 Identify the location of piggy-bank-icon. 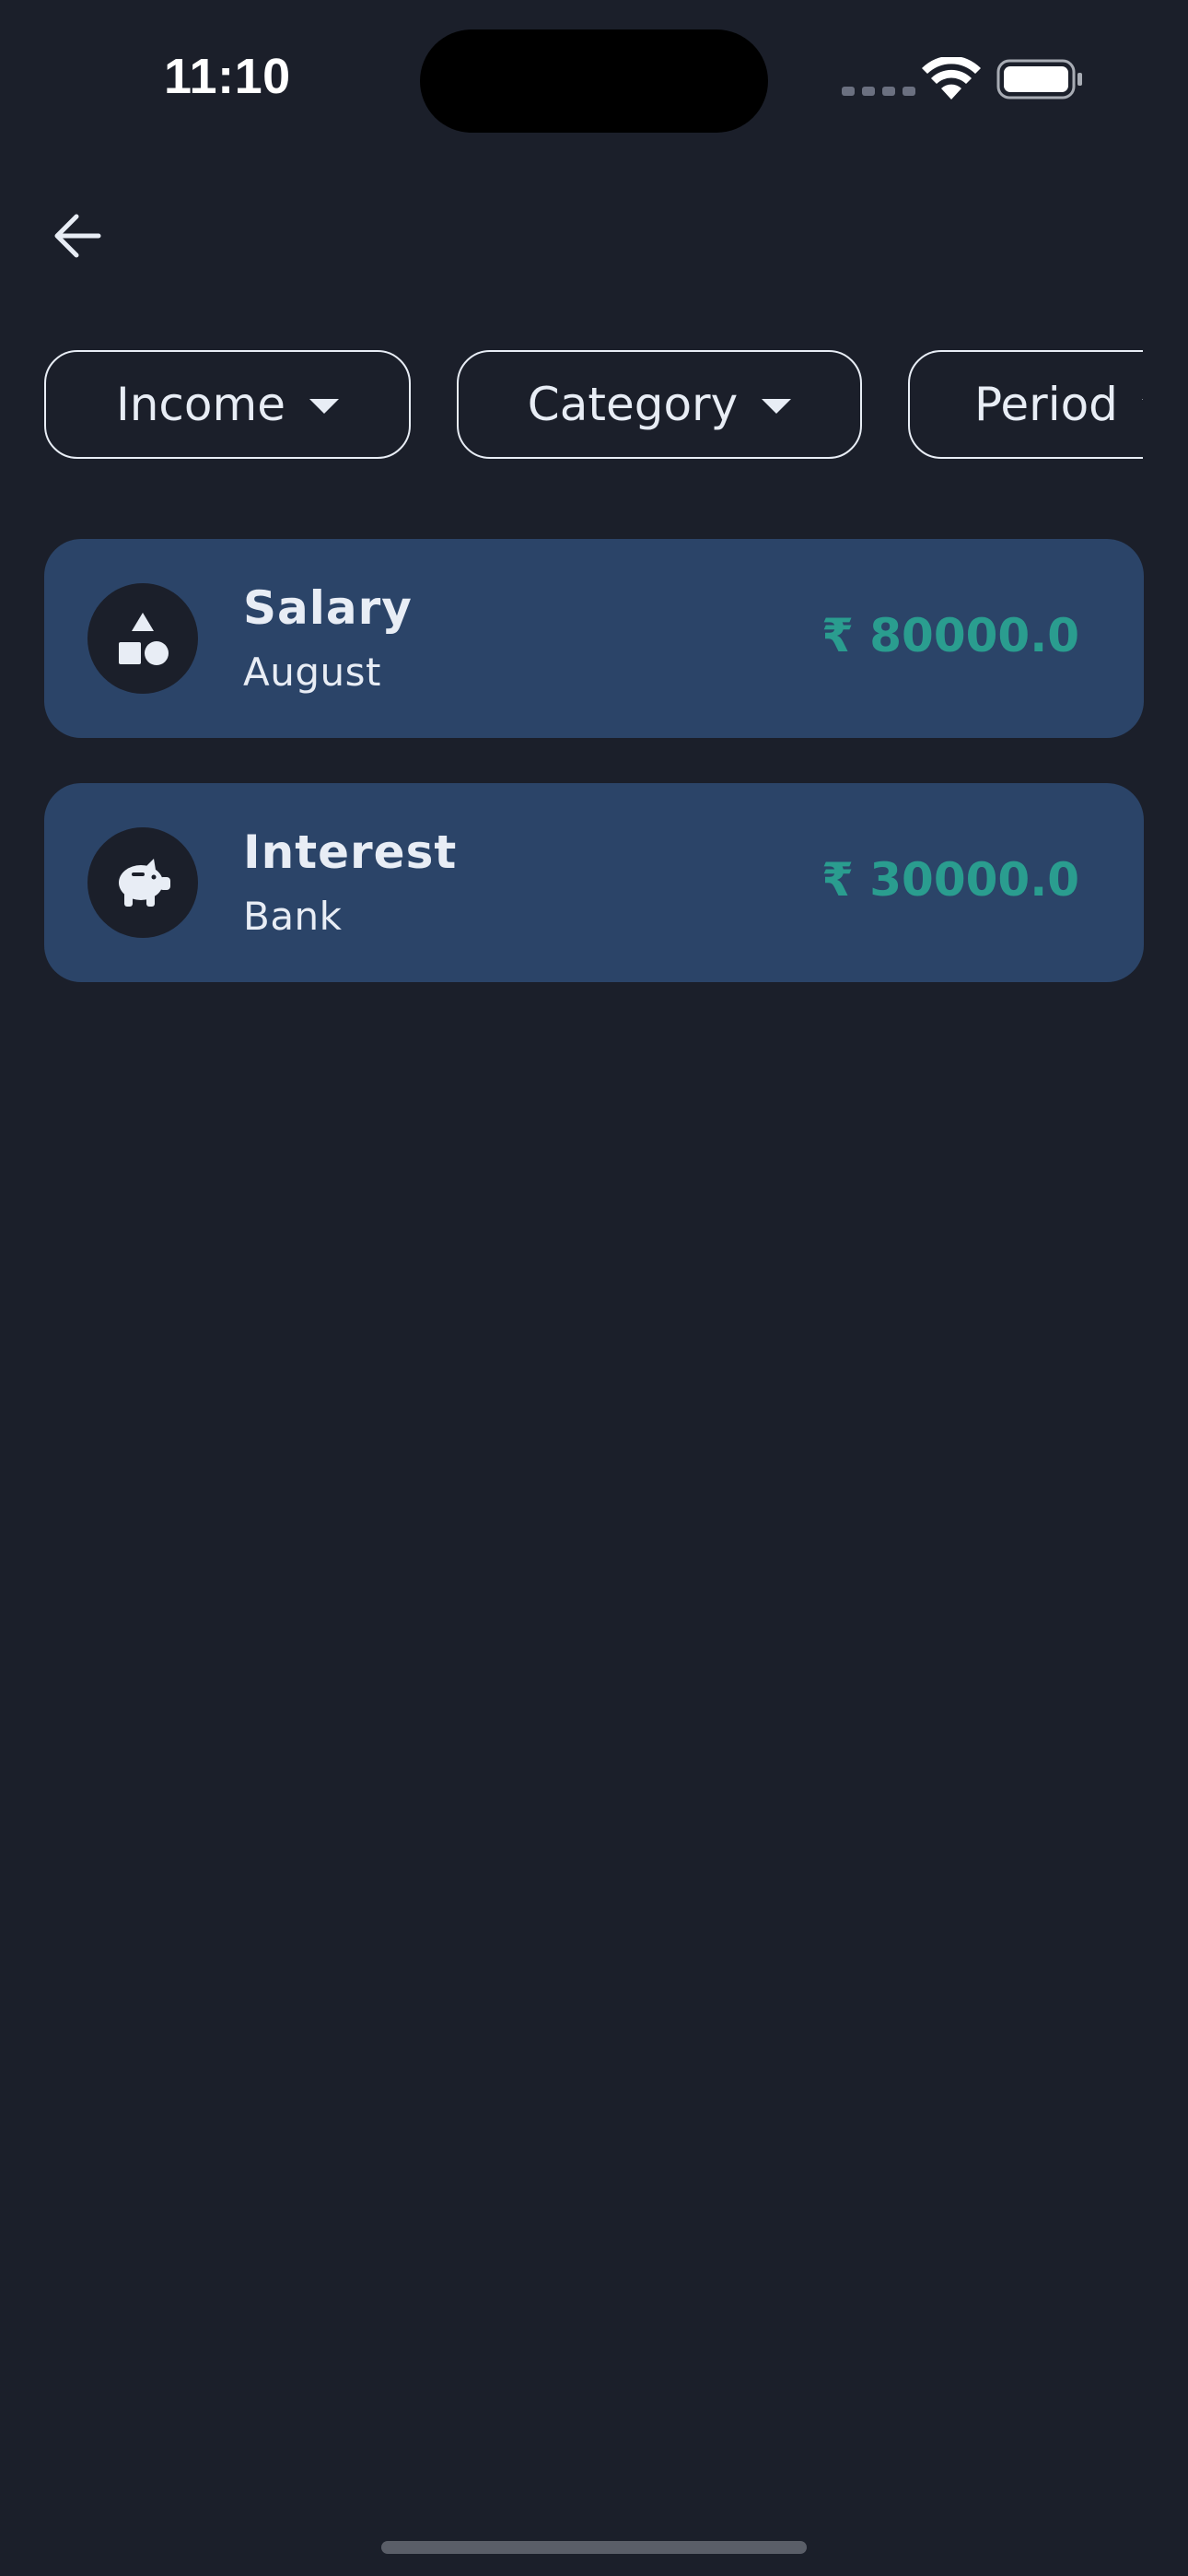
(144, 883).